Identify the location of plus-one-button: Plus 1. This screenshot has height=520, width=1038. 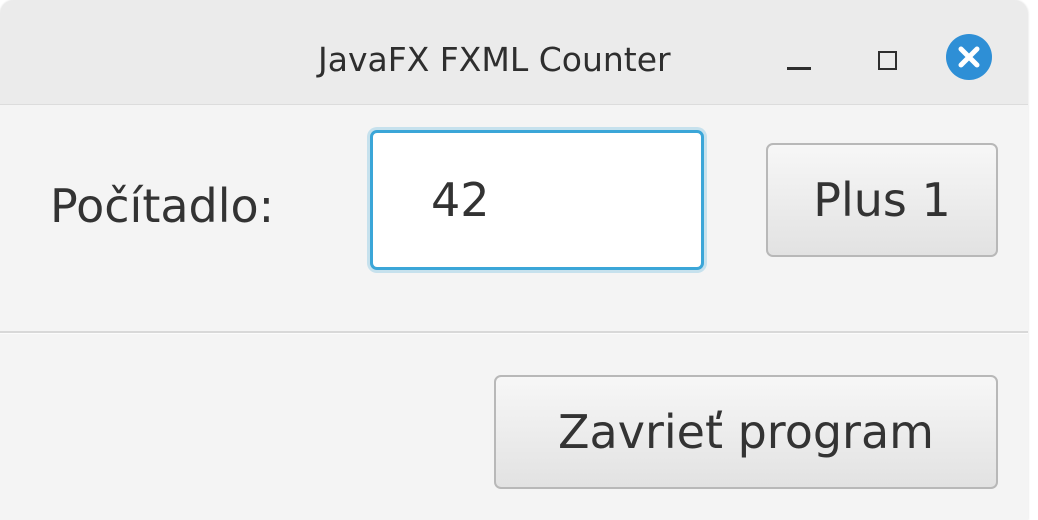
(882, 200).